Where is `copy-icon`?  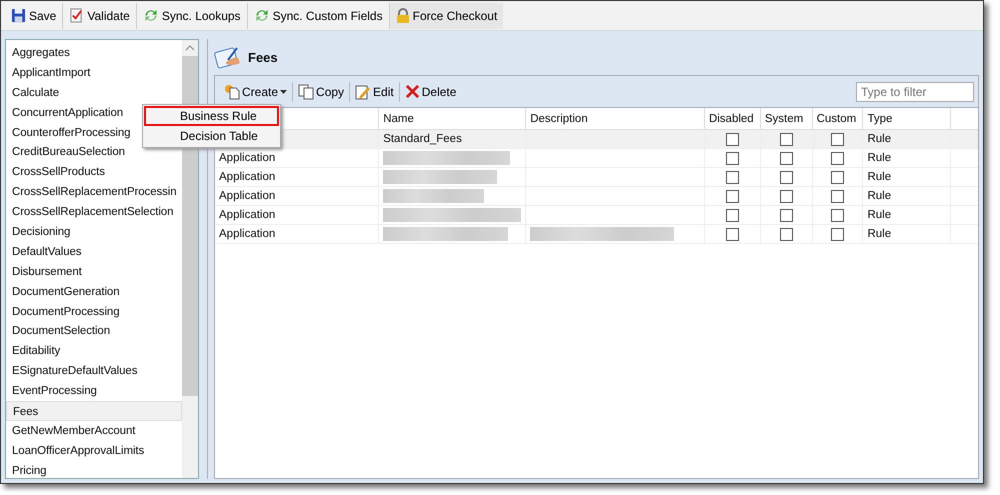 copy-icon is located at coordinates (306, 92).